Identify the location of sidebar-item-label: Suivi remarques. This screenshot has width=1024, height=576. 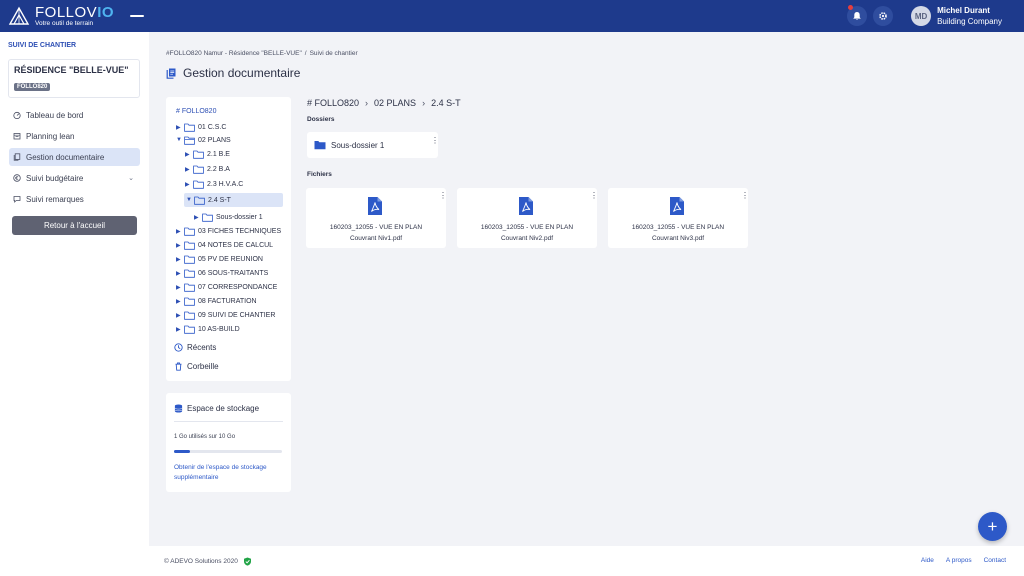
(55, 199).